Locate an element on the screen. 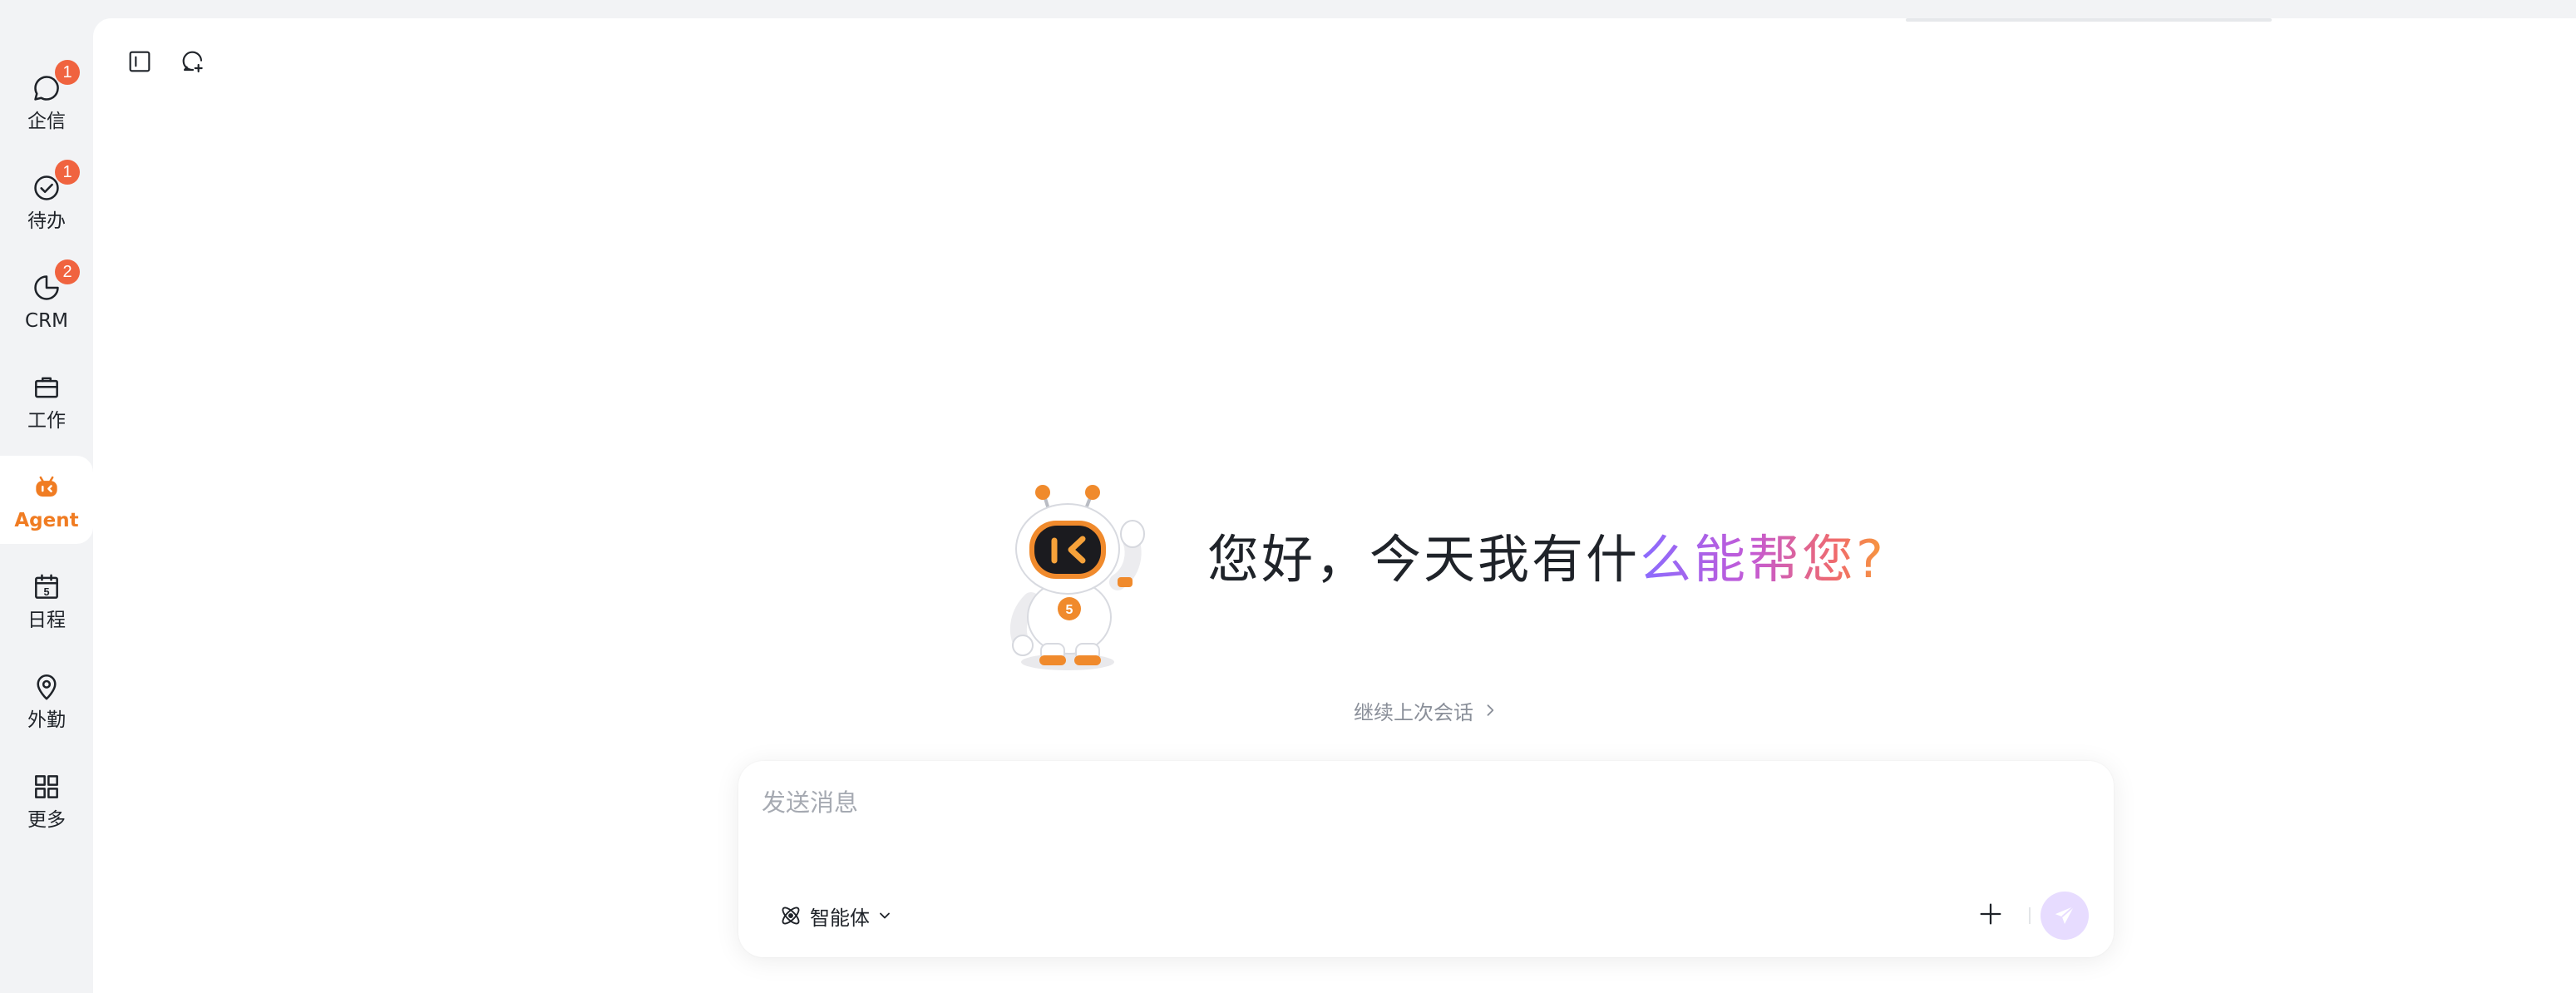  top-scroll-indicator is located at coordinates (2089, 20).